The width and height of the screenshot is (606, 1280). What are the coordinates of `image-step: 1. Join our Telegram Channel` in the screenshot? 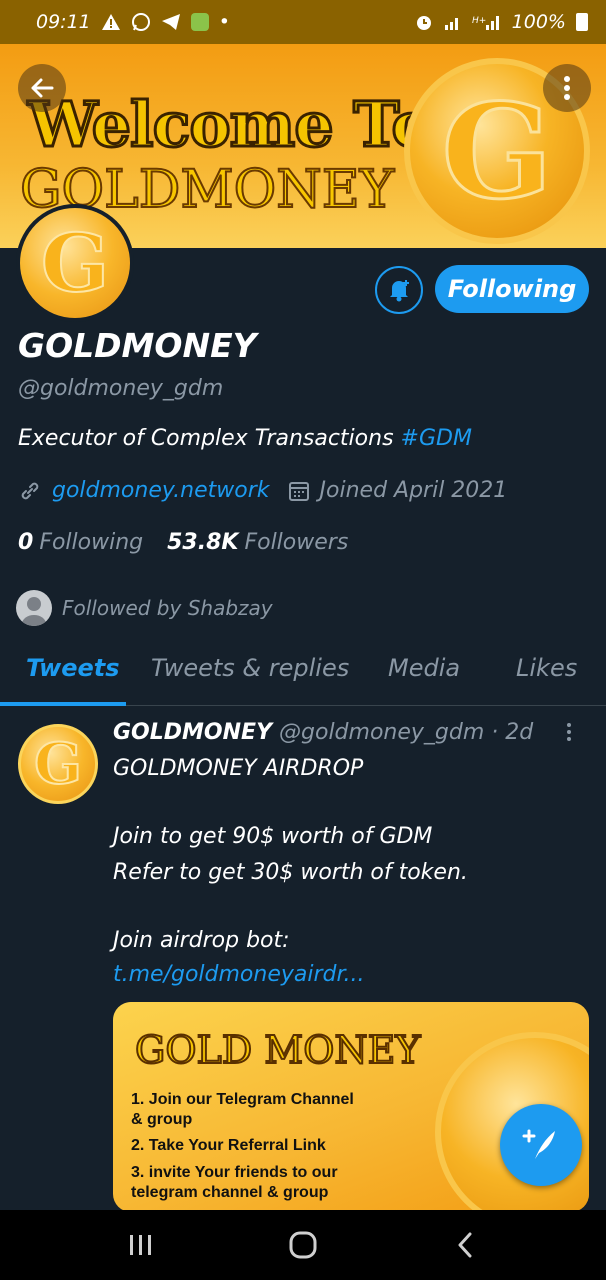 It's located at (242, 1099).